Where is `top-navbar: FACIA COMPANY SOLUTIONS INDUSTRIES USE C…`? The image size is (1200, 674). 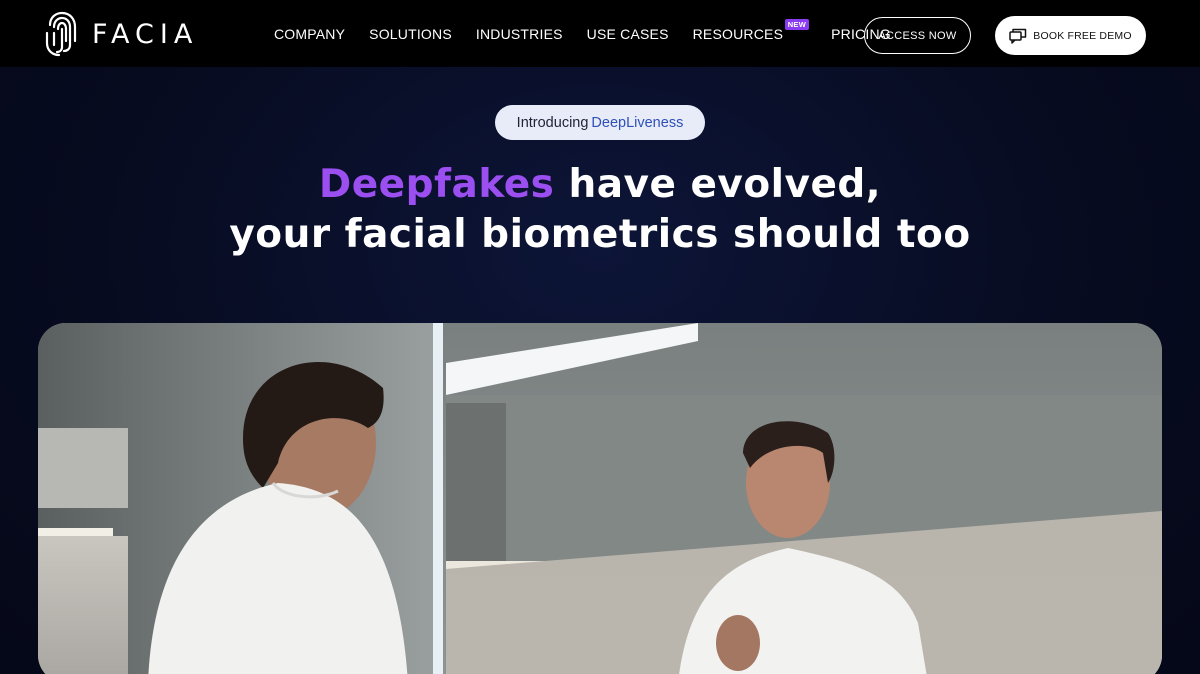 top-navbar: FACIA COMPANY SOLUTIONS INDUSTRIES USE C… is located at coordinates (600, 33).